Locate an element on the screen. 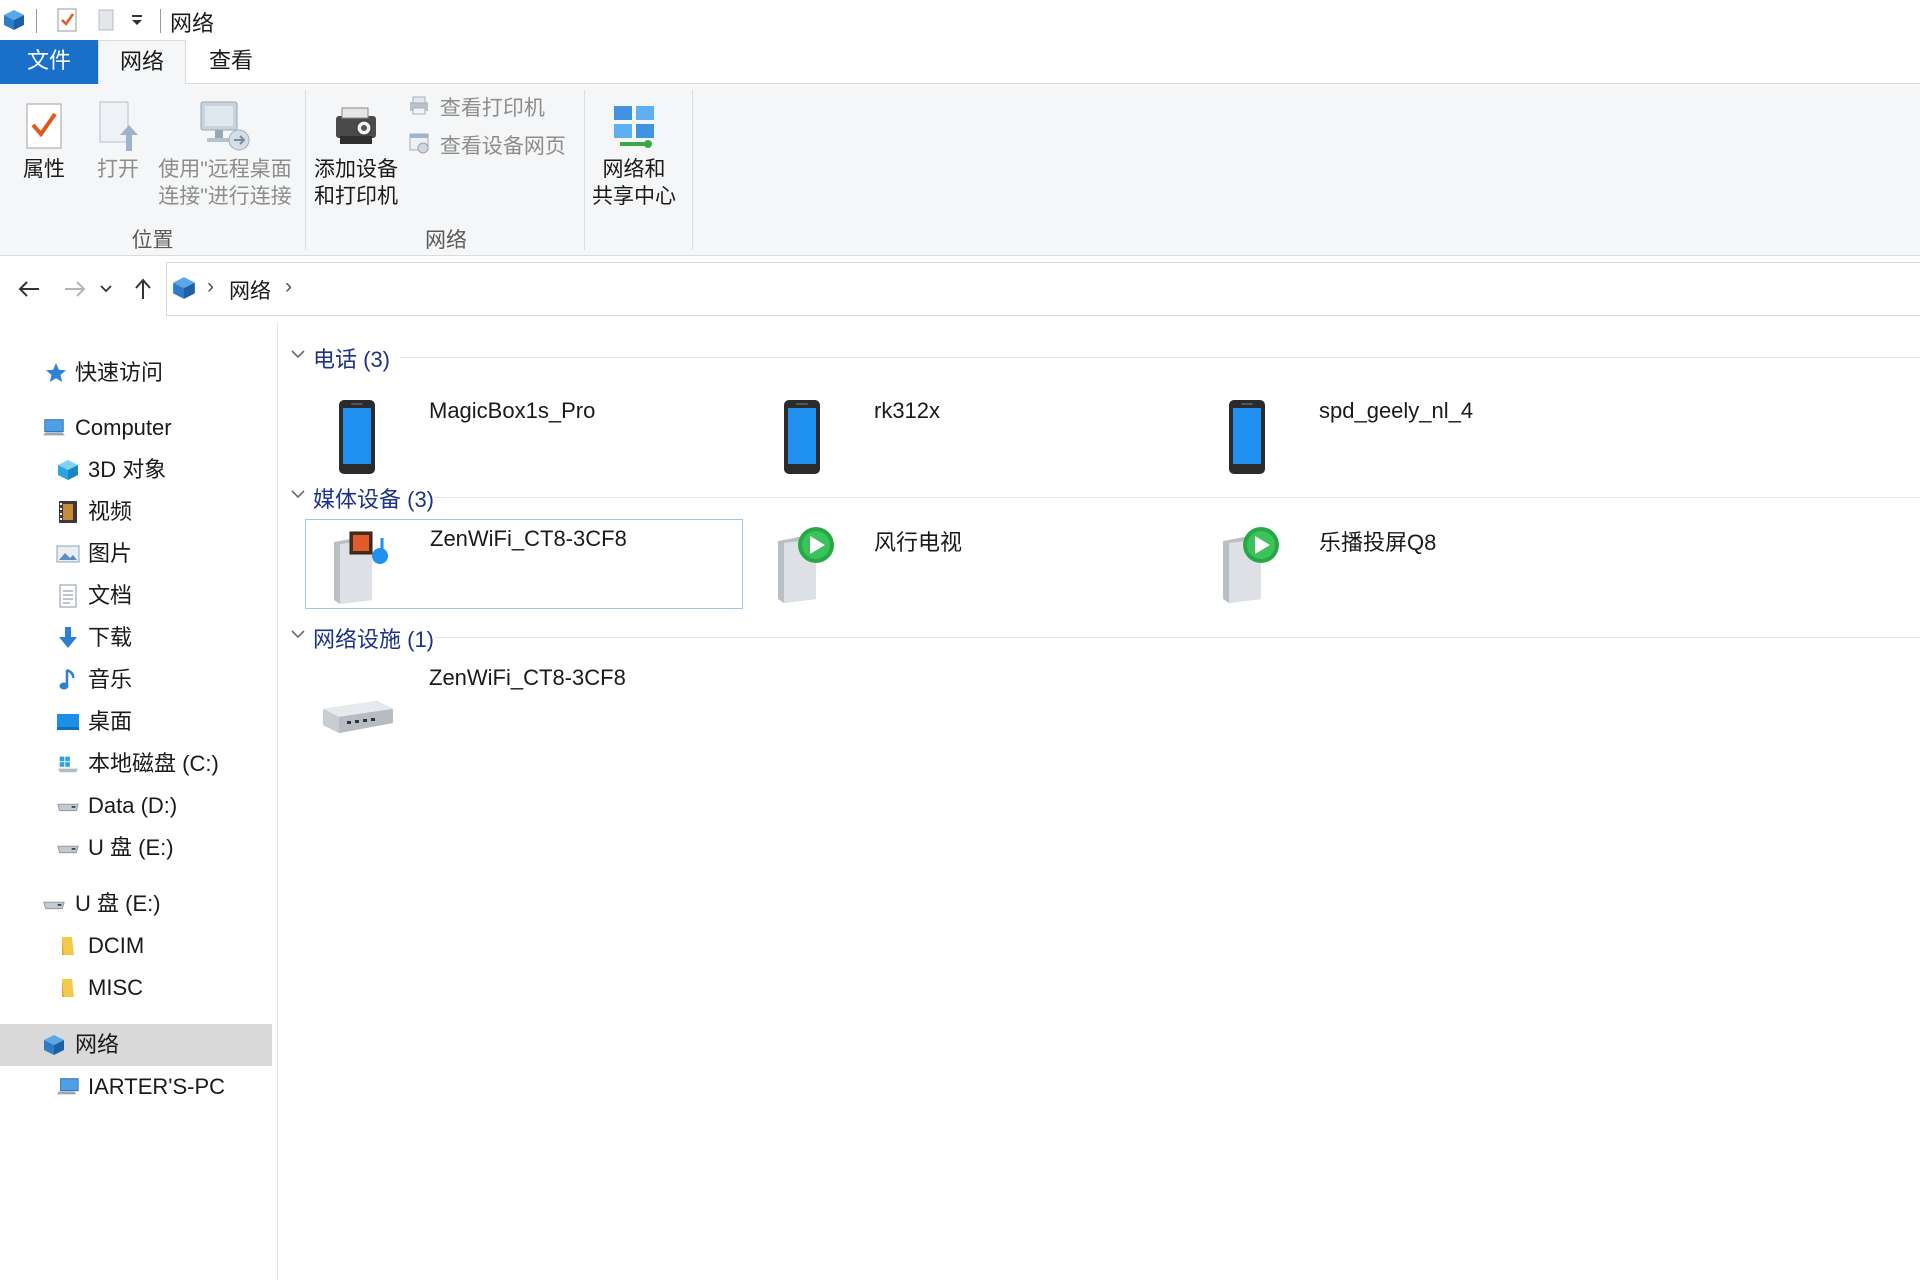 Image resolution: width=1920 pixels, height=1280 pixels. sidebar-item-label: 桌面 is located at coordinates (110, 721).